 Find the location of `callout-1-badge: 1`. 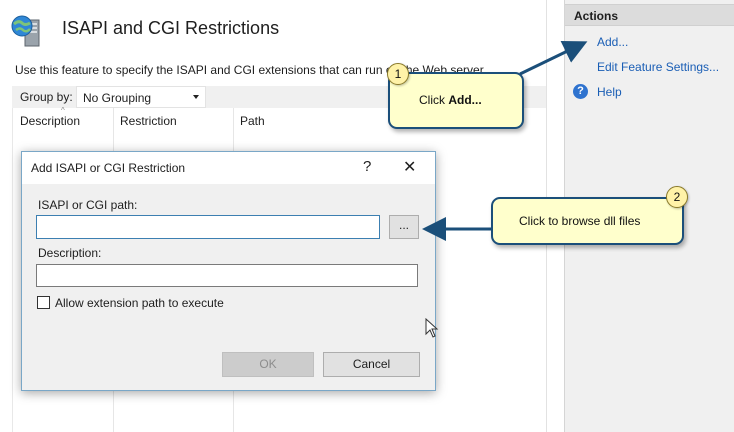

callout-1-badge: 1 is located at coordinates (398, 74).